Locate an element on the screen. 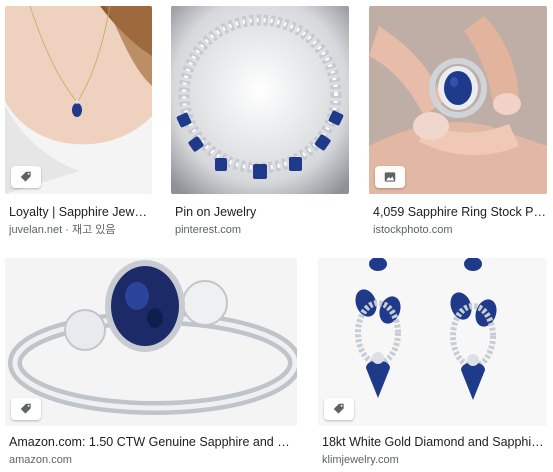 Image resolution: width=553 pixels, height=472 pixels. image-icon is located at coordinates (390, 177).